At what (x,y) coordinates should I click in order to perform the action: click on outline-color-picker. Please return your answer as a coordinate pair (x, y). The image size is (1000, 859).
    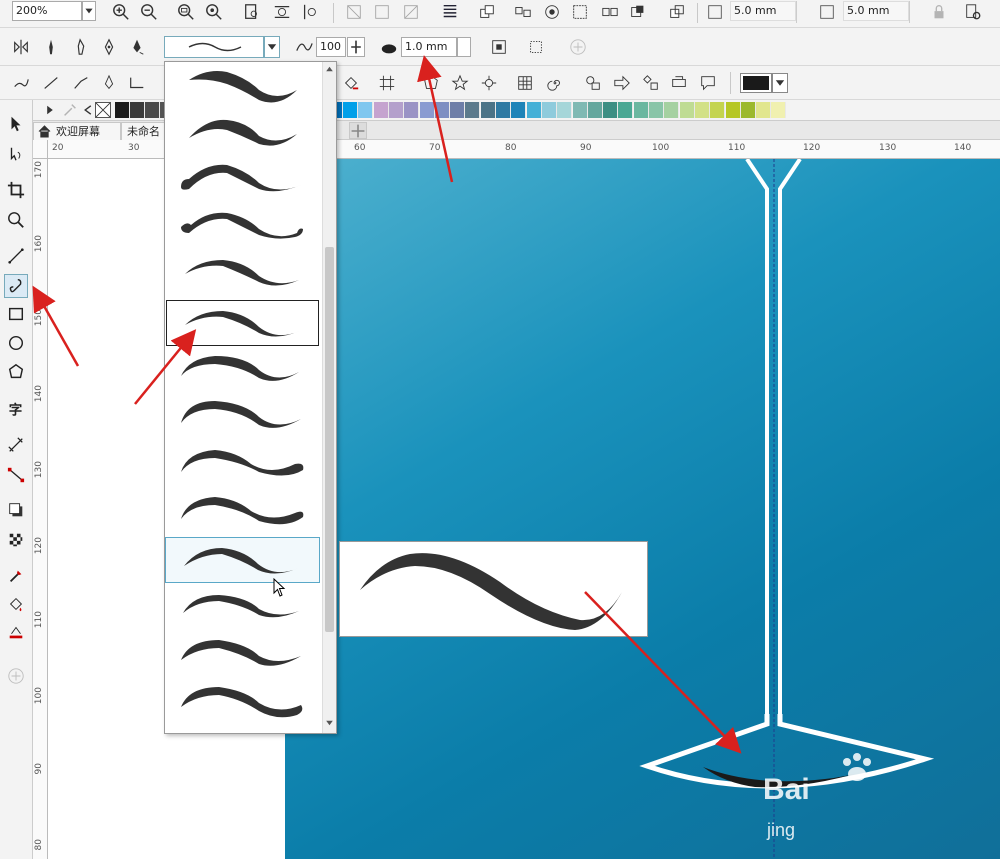
    Looking at the image, I should click on (756, 83).